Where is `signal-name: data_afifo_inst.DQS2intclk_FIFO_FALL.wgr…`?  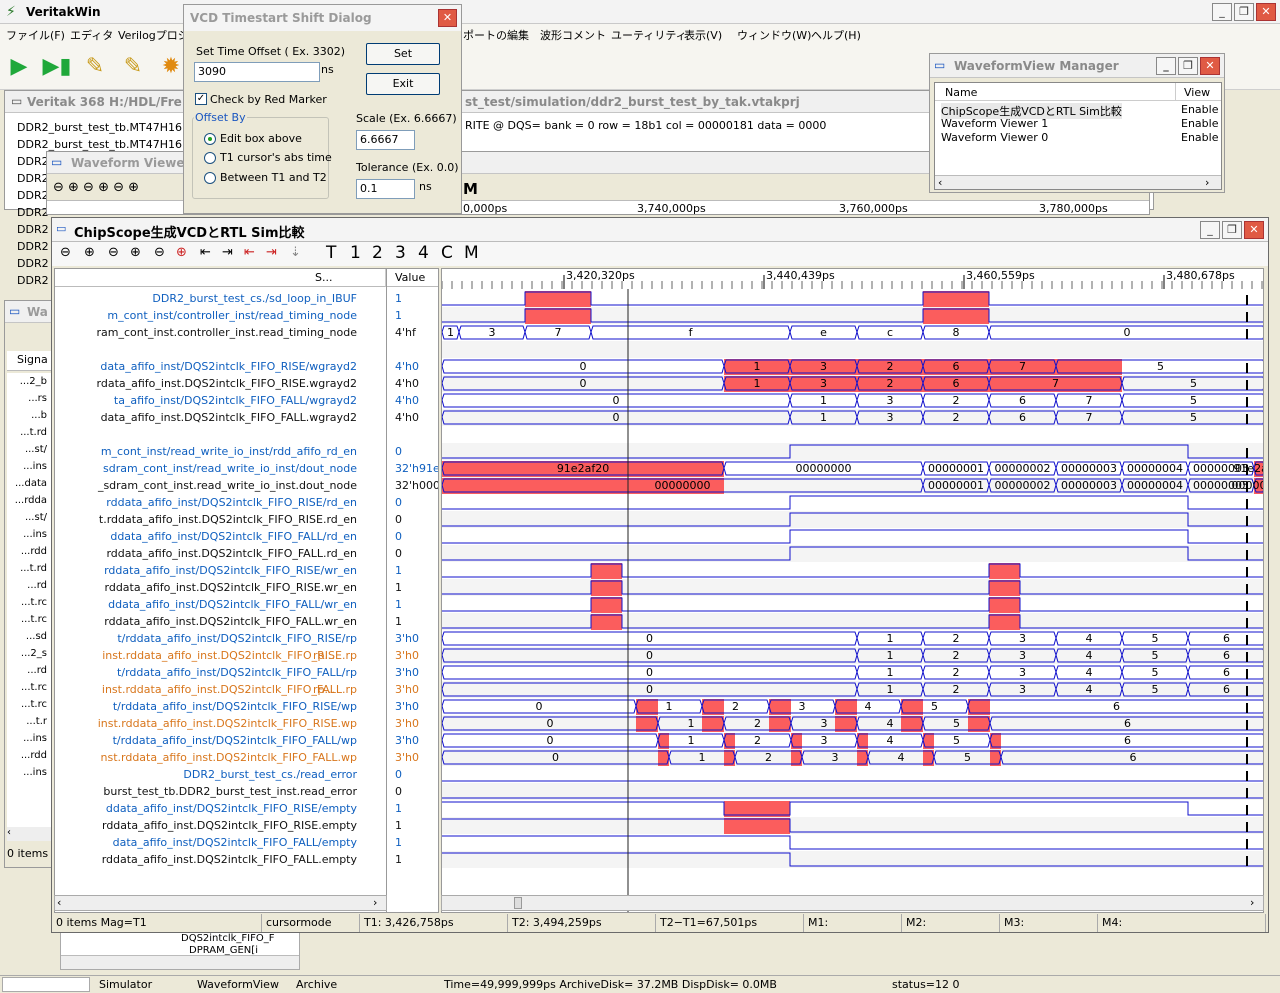 signal-name: data_afifo_inst.DQS2intclk_FIFO_FALL.wgr… is located at coordinates (220, 417).